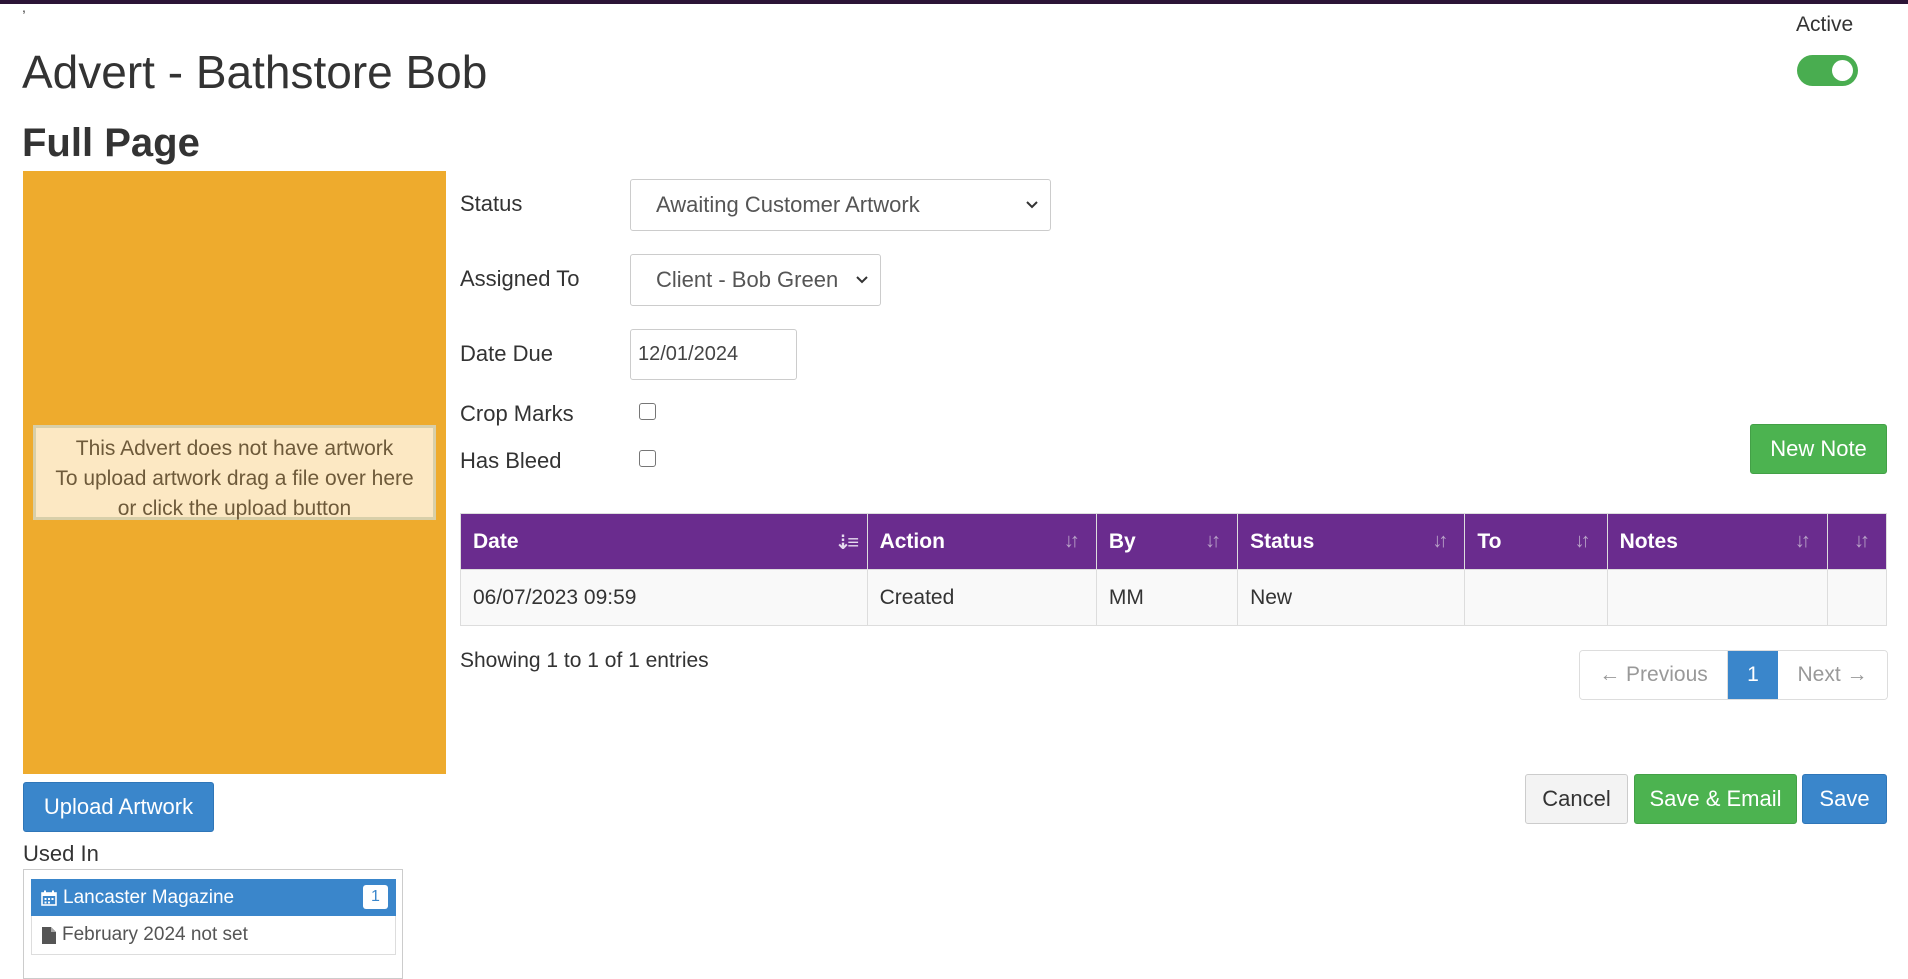 This screenshot has width=1908, height=979. Describe the element at coordinates (1351, 597) in the screenshot. I see `cell-status: New` at that location.